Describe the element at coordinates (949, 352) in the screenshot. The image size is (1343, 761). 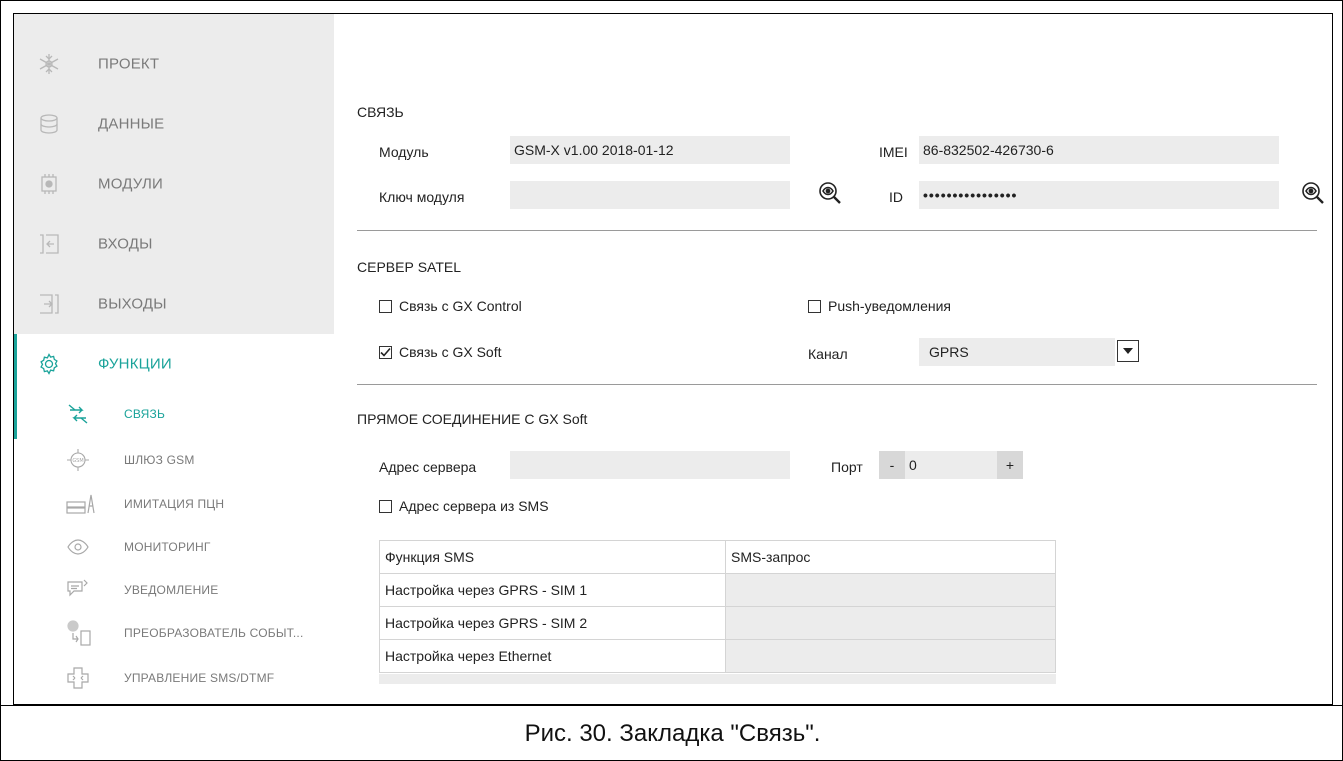
I see `channel-value: GPRS` at that location.